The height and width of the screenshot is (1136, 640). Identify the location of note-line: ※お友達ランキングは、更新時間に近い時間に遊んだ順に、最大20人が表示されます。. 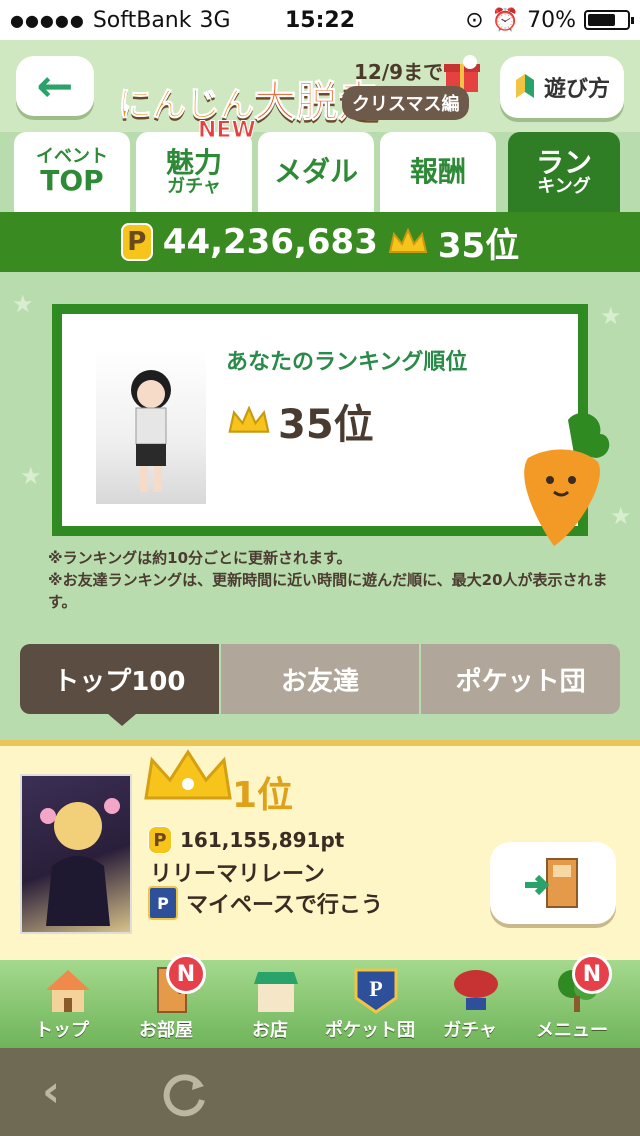
(328, 590).